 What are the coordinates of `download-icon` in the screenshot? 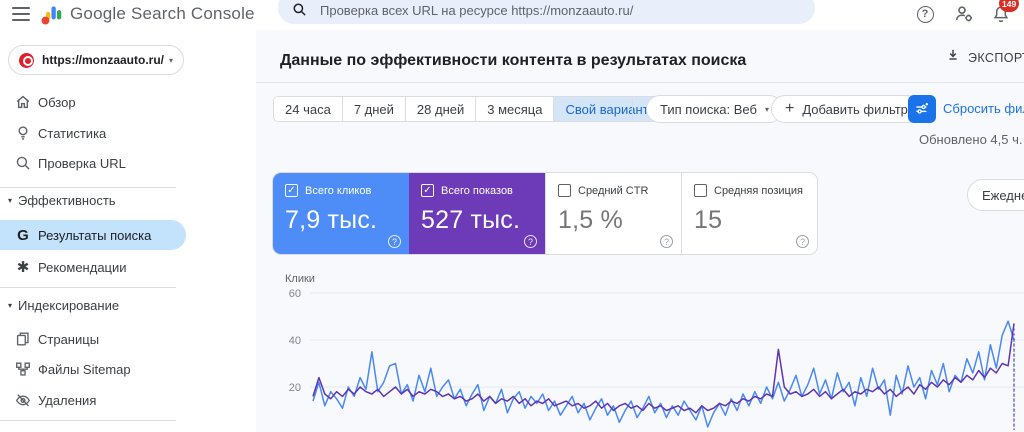 It's located at (953, 57).